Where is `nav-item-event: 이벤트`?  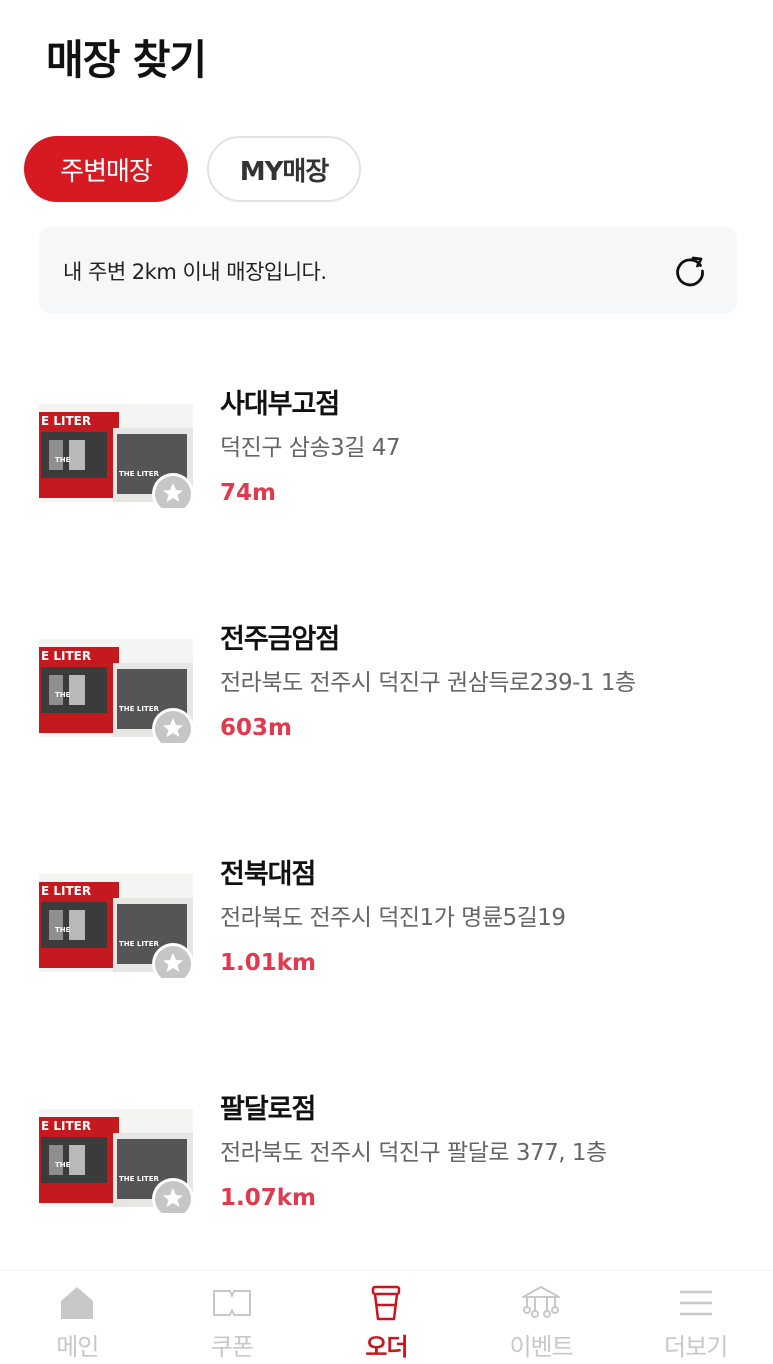 nav-item-event: 이벤트 is located at coordinates (541, 1317).